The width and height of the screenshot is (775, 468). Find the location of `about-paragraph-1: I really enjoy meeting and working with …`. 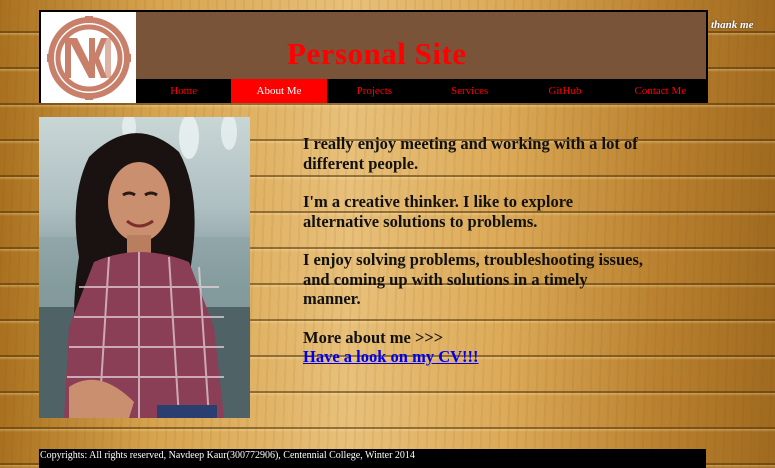

about-paragraph-1: I really enjoy meeting and working with … is located at coordinates (470, 153).